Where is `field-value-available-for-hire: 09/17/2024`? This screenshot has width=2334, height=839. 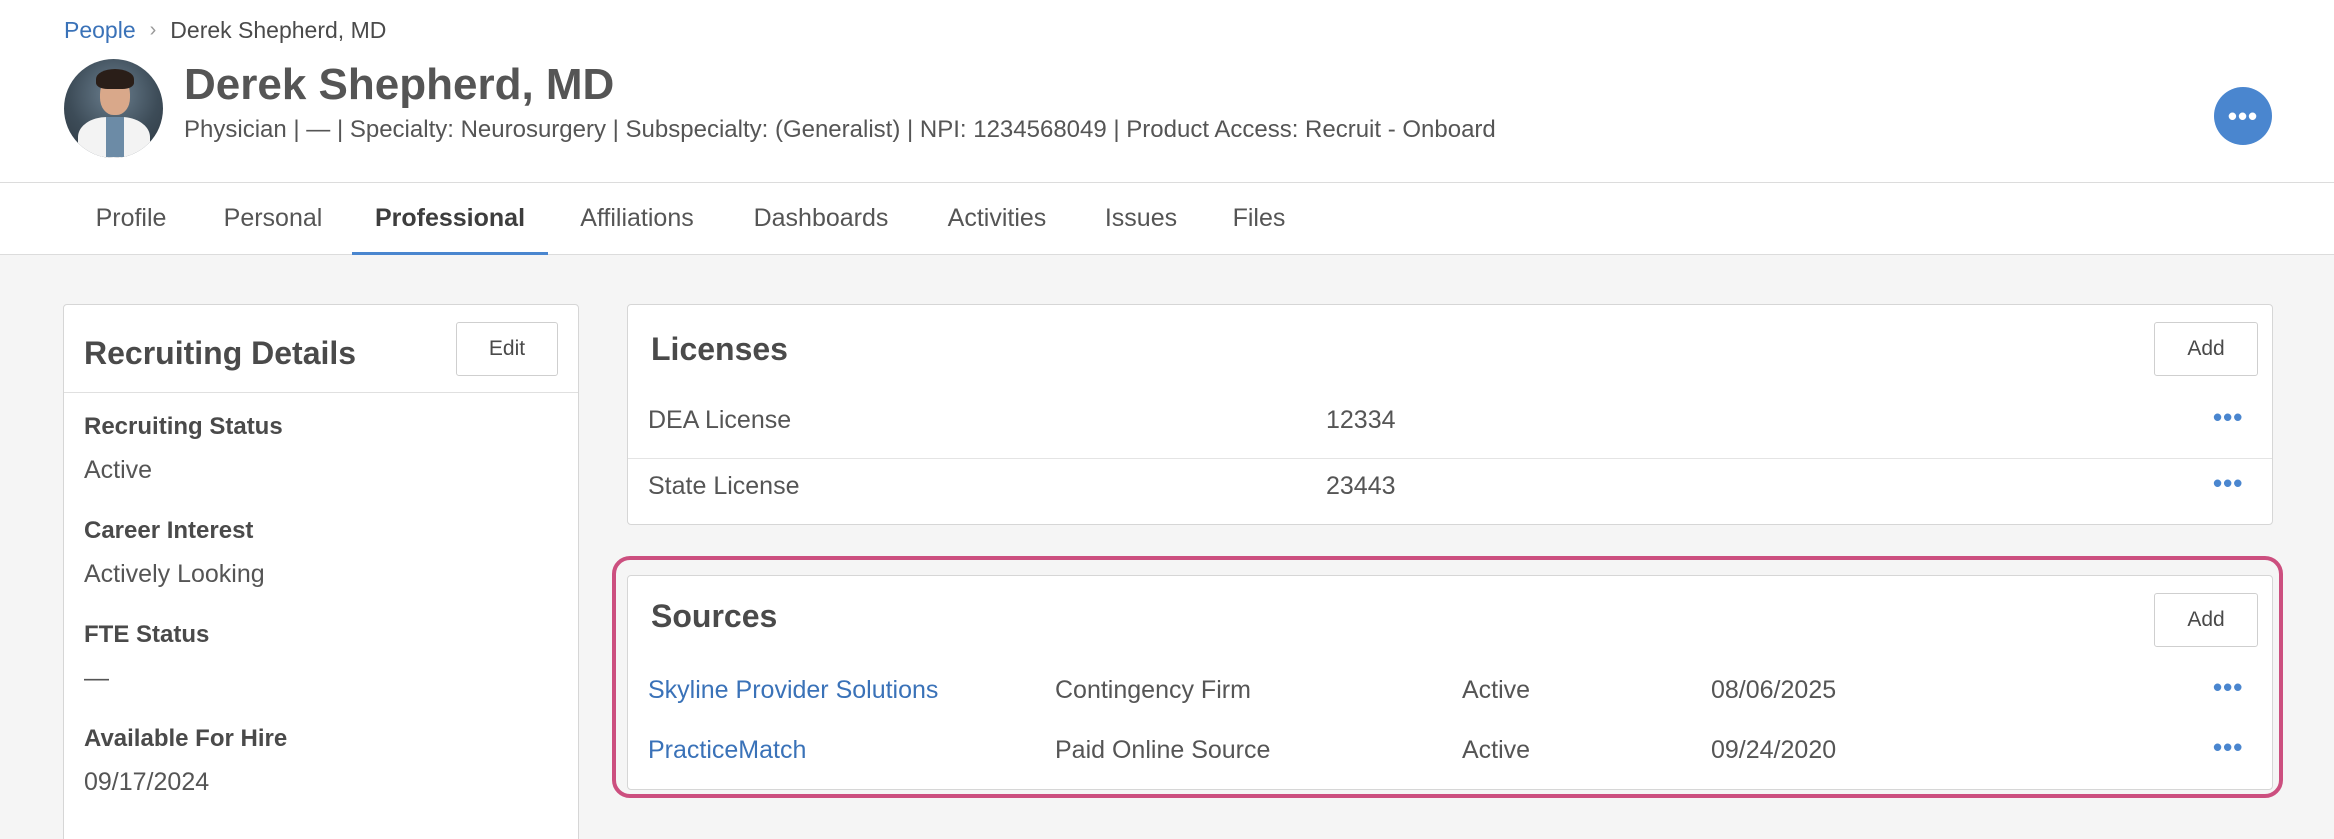 field-value-available-for-hire: 09/17/2024 is located at coordinates (147, 782).